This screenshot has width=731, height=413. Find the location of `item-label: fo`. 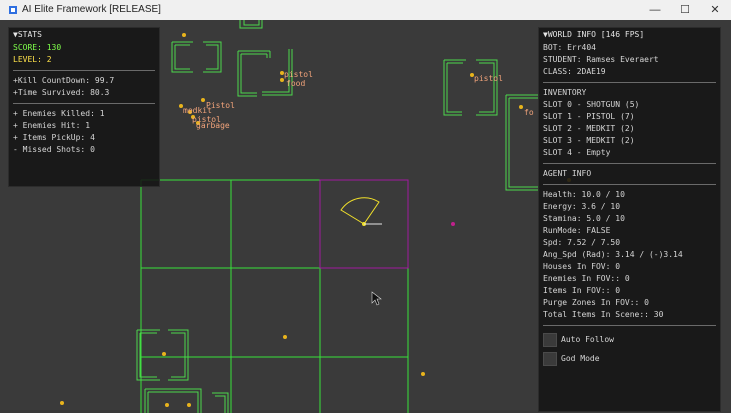

item-label: fo is located at coordinates (529, 112).